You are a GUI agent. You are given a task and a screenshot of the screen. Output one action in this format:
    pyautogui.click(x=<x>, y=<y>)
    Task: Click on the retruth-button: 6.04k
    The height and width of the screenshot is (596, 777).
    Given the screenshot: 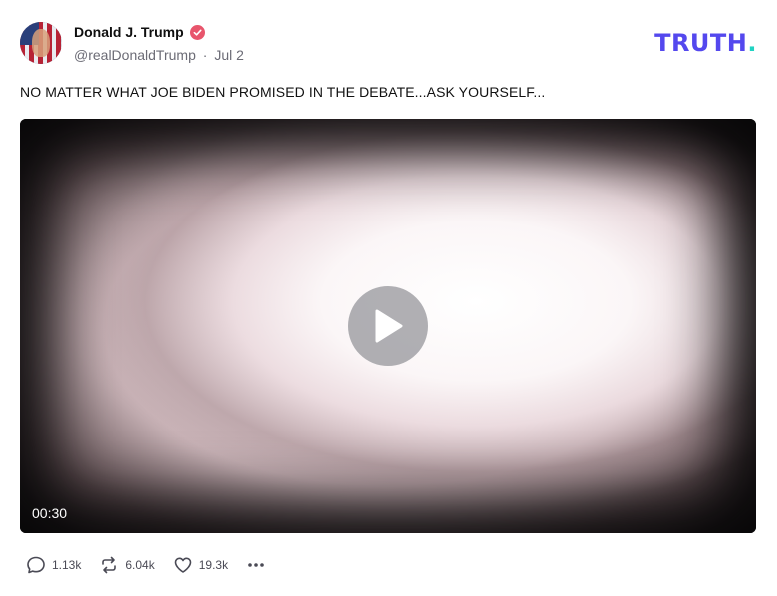 What is the action you would take?
    pyautogui.click(x=127, y=565)
    